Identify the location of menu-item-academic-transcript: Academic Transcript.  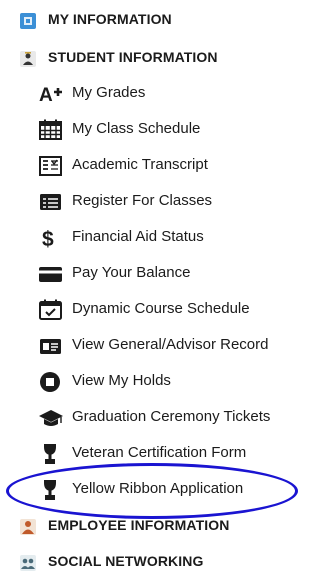
(162, 166).